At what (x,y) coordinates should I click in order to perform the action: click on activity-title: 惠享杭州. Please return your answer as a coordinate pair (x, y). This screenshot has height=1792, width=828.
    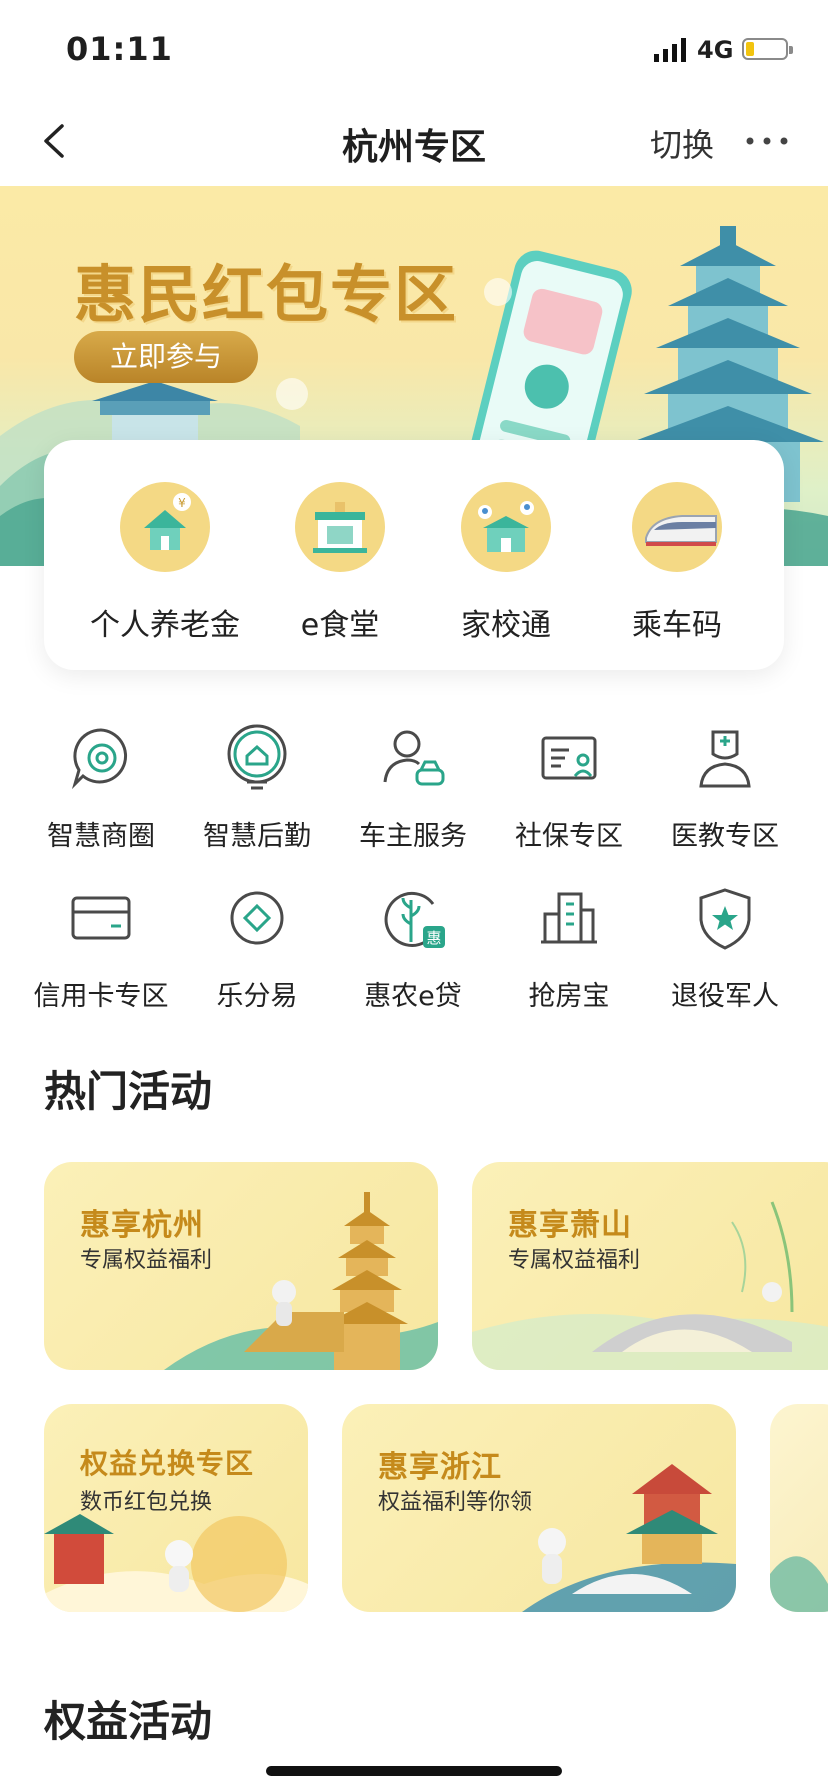
    Looking at the image, I should click on (142, 1225).